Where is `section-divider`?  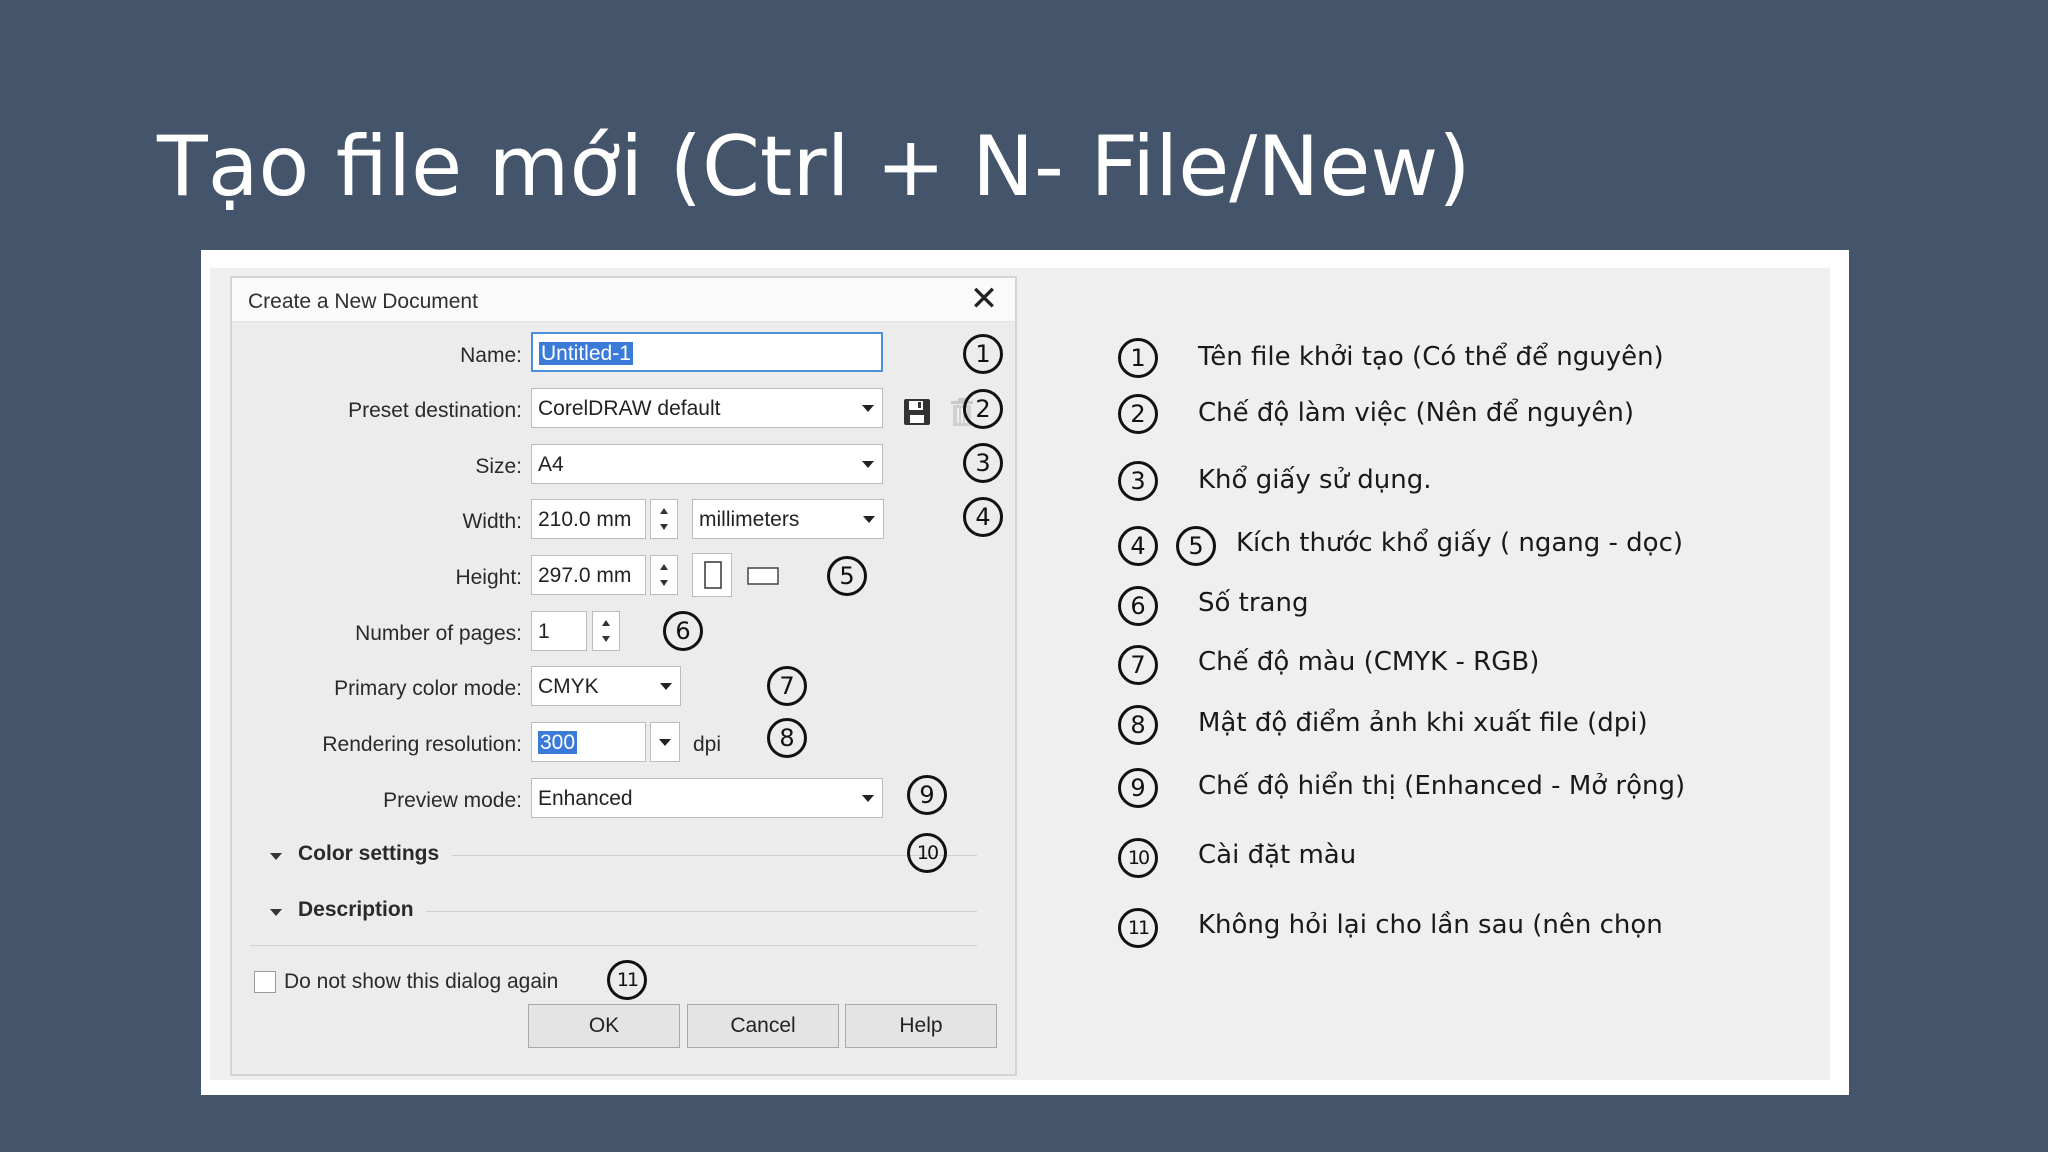
section-divider is located at coordinates (701, 911).